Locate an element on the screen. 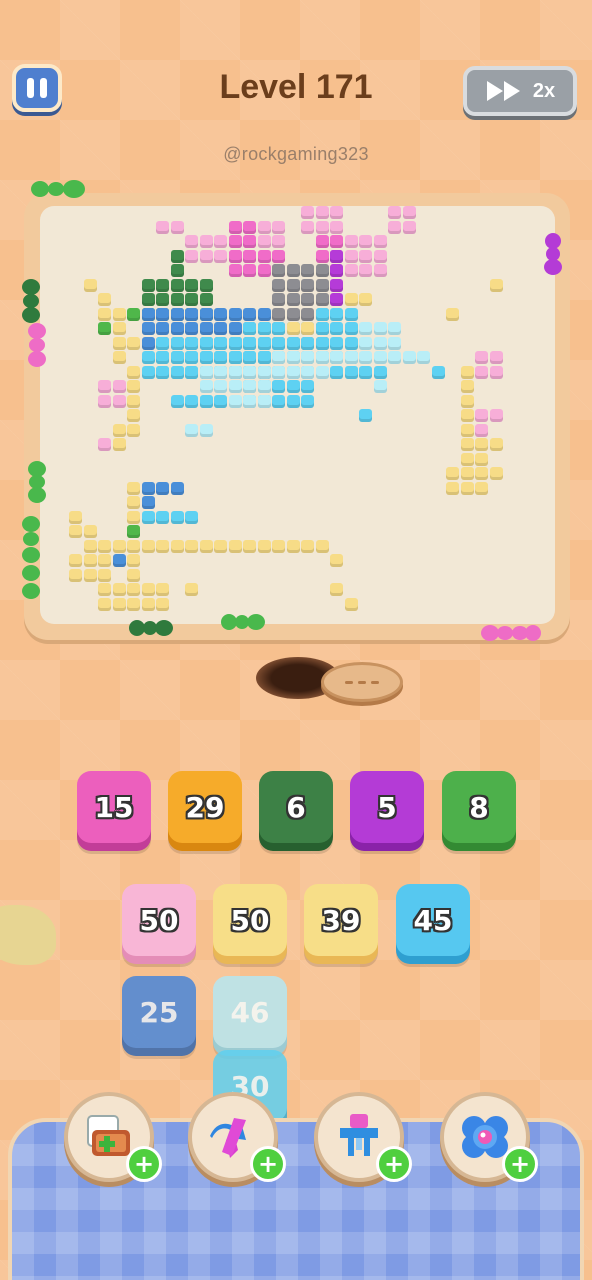 This screenshot has width=592, height=1280. block-count: 45 is located at coordinates (433, 920).